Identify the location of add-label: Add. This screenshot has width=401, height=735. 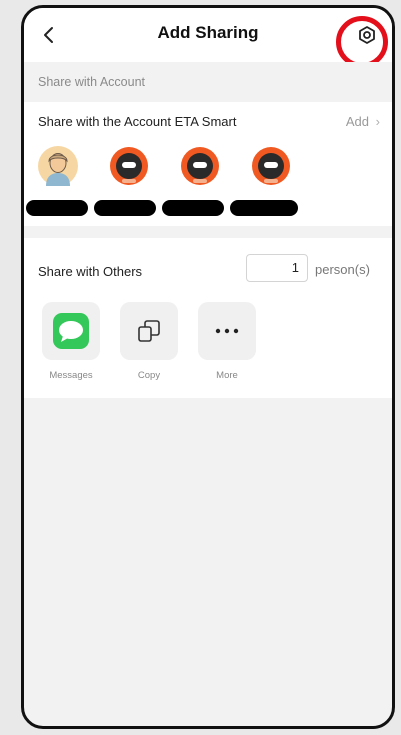
(357, 121).